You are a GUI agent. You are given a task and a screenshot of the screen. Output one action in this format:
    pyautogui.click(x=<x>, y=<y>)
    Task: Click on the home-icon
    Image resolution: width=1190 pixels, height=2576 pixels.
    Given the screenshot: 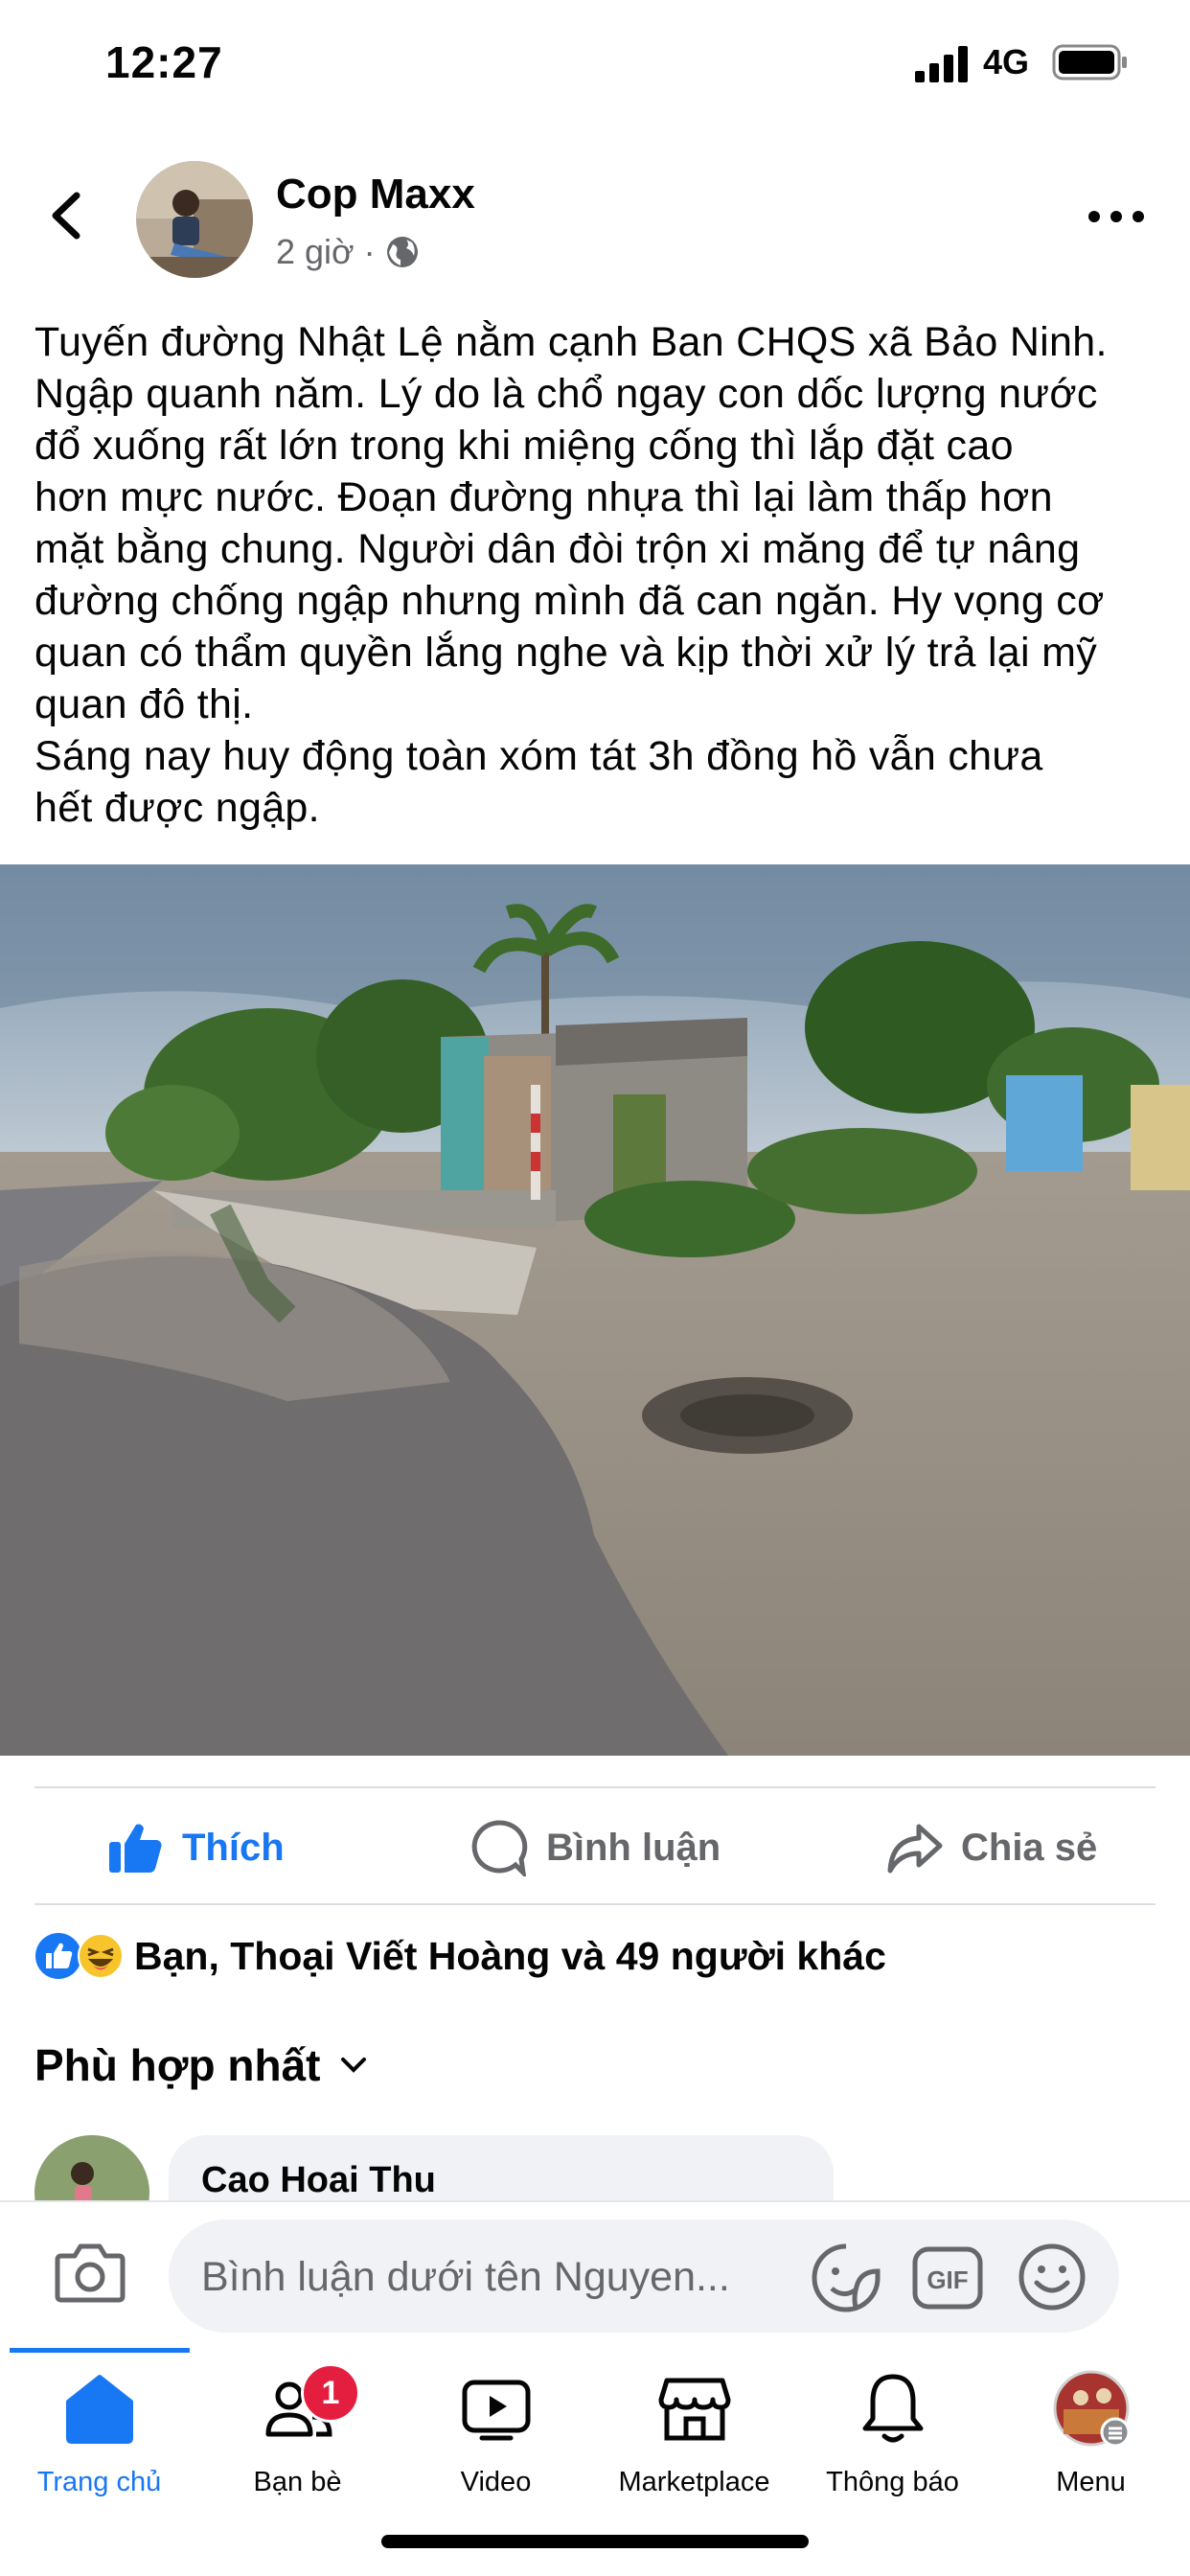 What is the action you would take?
    pyautogui.click(x=99, y=2409)
    